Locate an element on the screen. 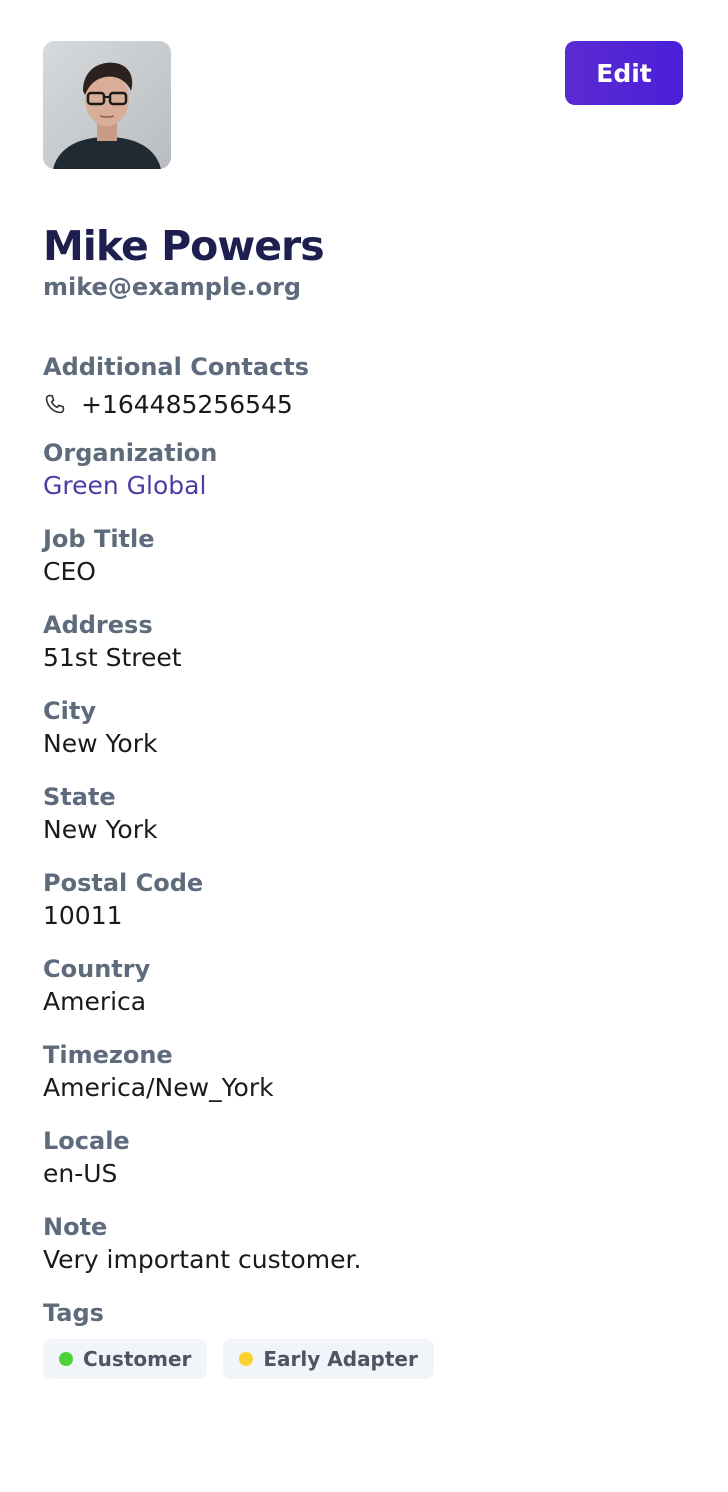 This screenshot has height=1492, width=728. additional-contacts-field: Additional Contacts +164485256545 is located at coordinates (364, 388).